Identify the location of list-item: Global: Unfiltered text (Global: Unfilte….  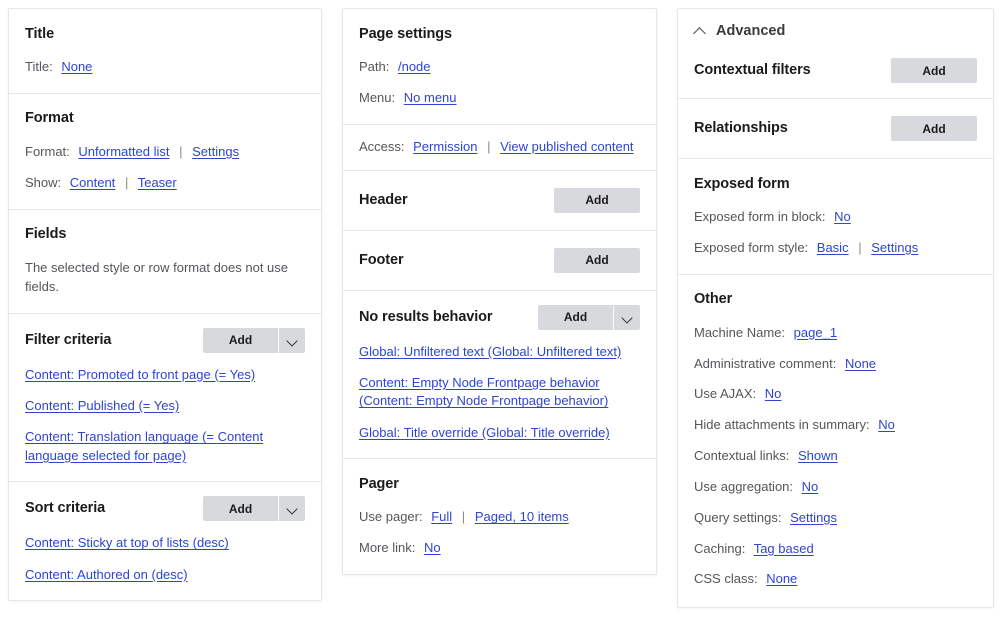
(499, 352).